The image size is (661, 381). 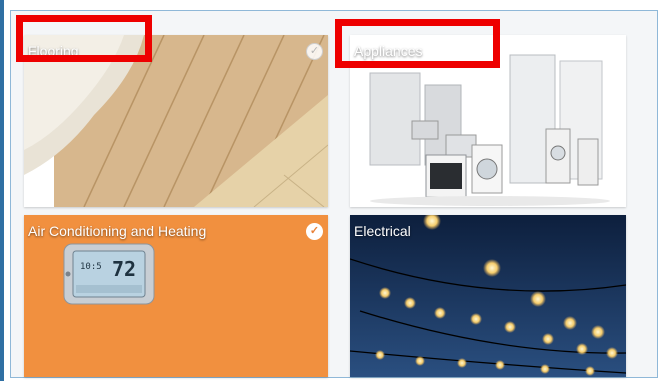 What do you see at coordinates (117, 231) in the screenshot?
I see `tile-label-air-conditioning: Air Conditioning and Heating` at bounding box center [117, 231].